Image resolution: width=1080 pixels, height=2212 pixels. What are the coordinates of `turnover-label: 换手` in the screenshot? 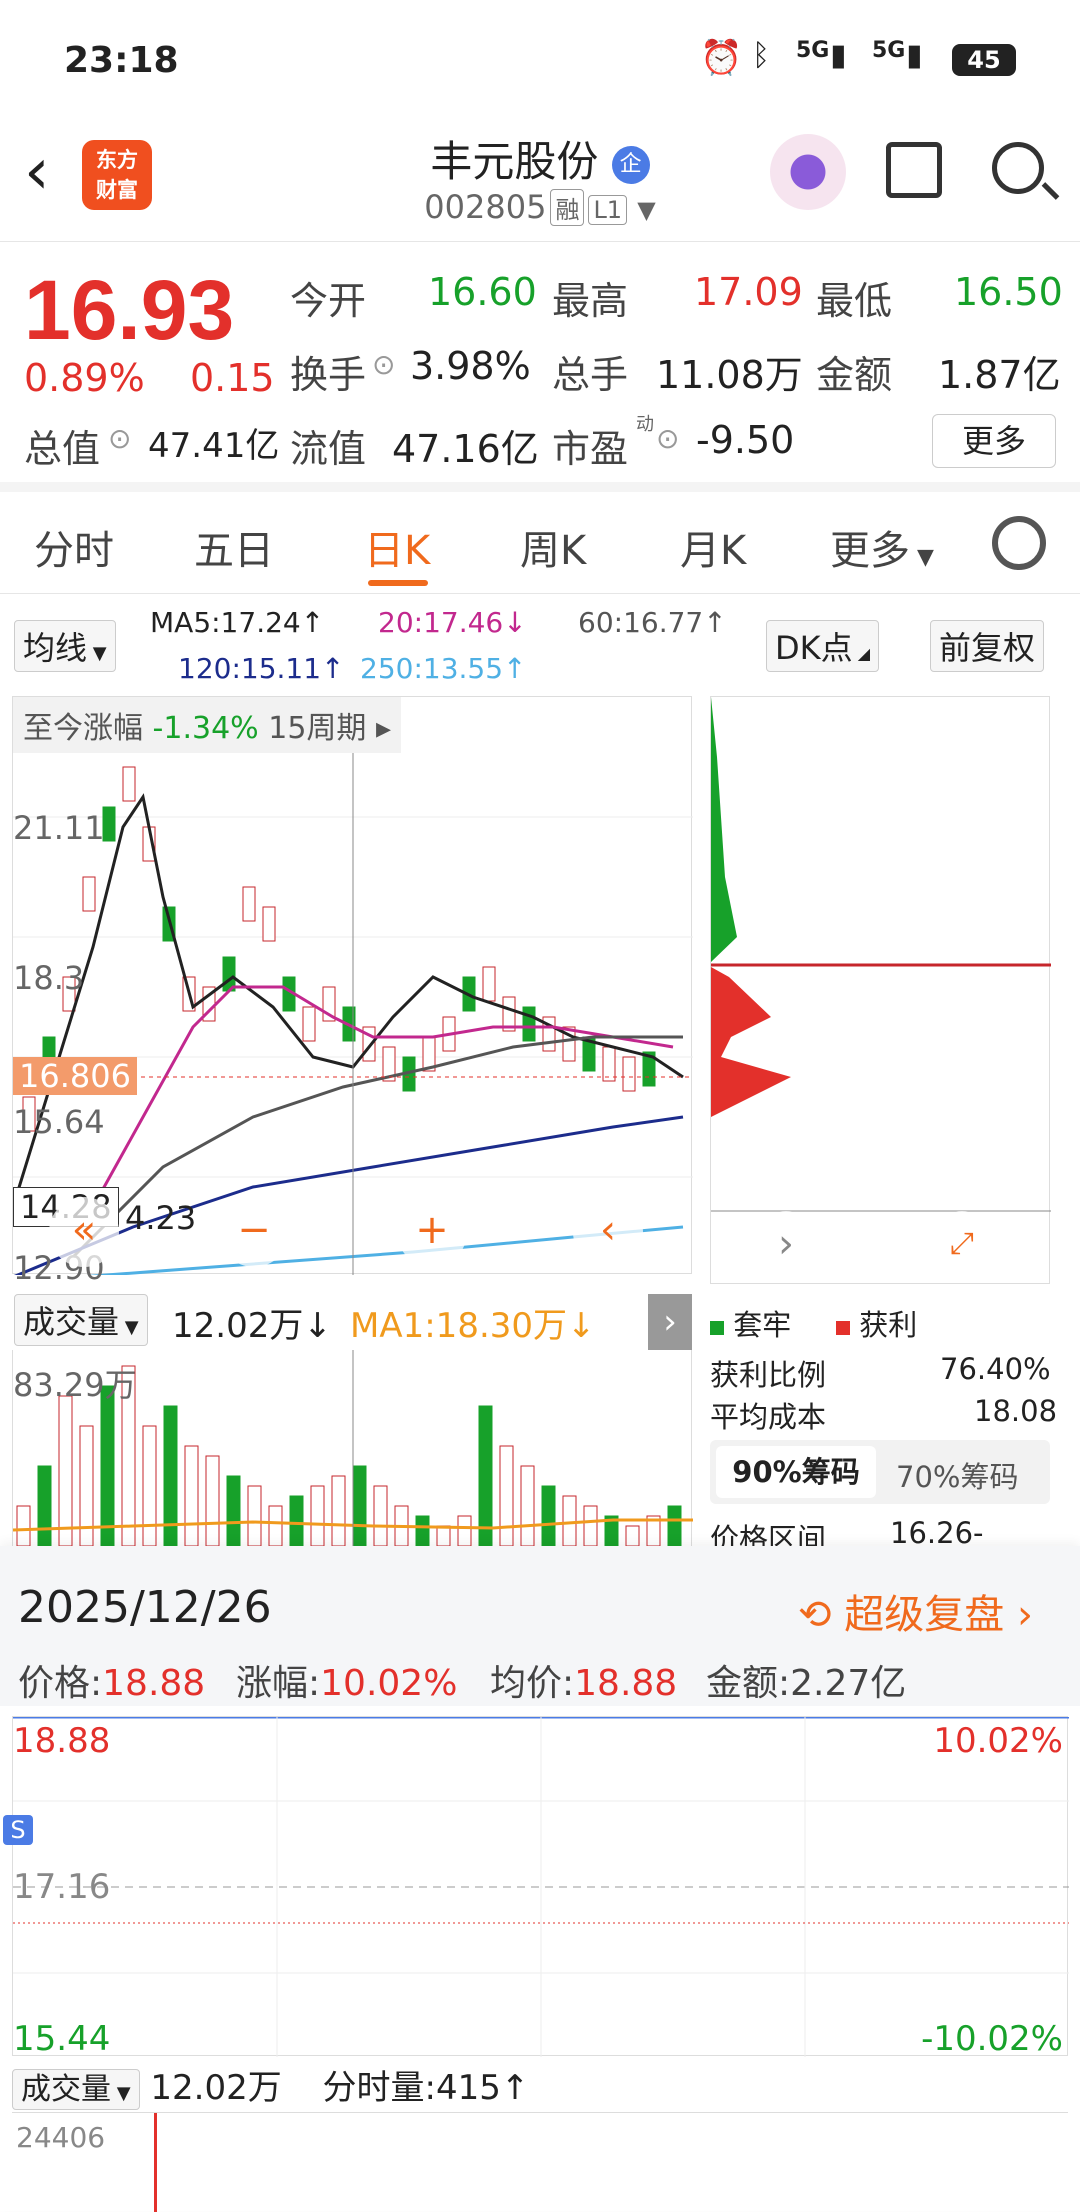 It's located at (328, 375).